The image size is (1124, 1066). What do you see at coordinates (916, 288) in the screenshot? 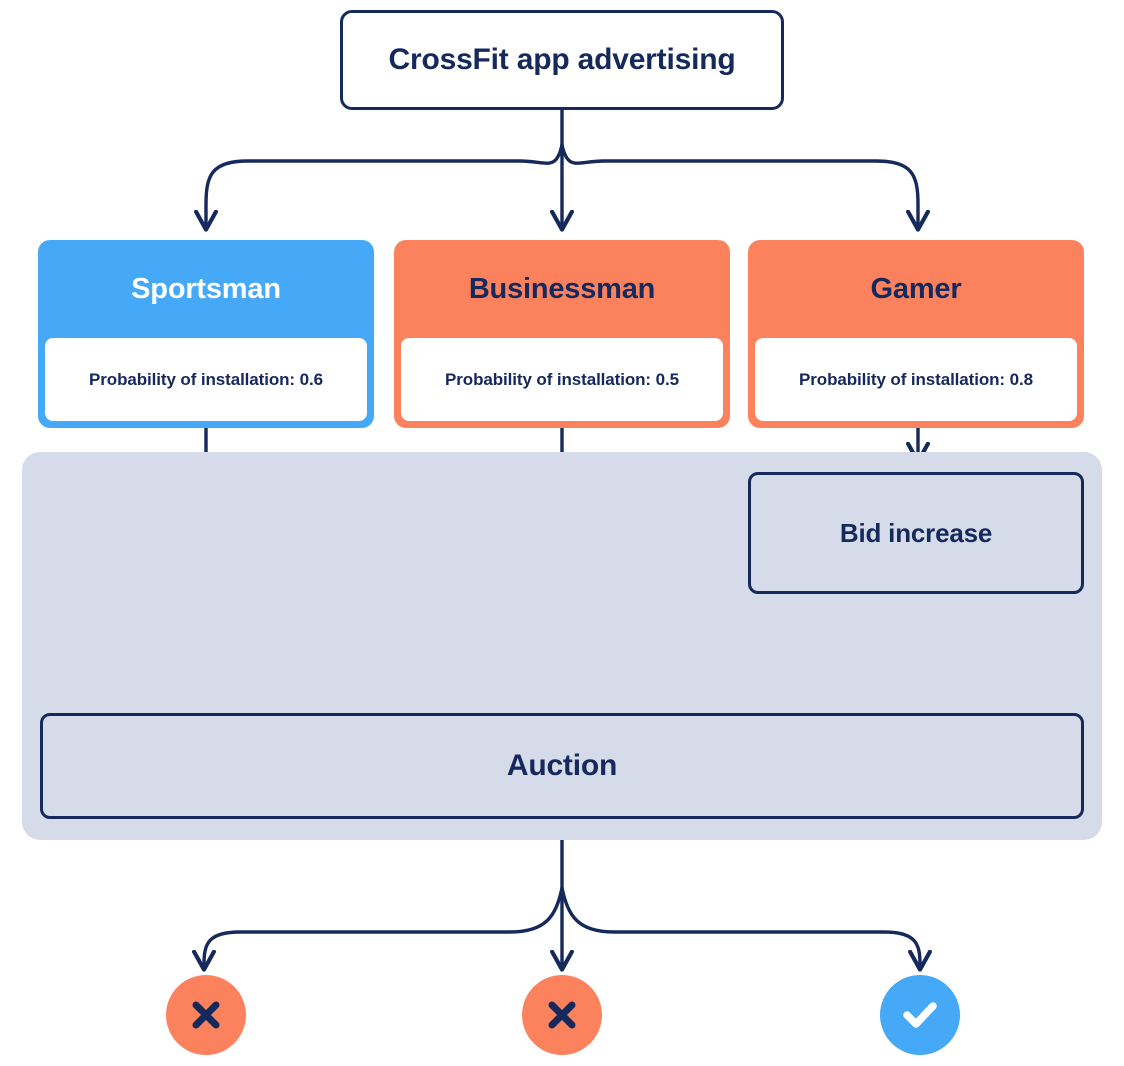
I see `segment-title-gamer: Gamer` at bounding box center [916, 288].